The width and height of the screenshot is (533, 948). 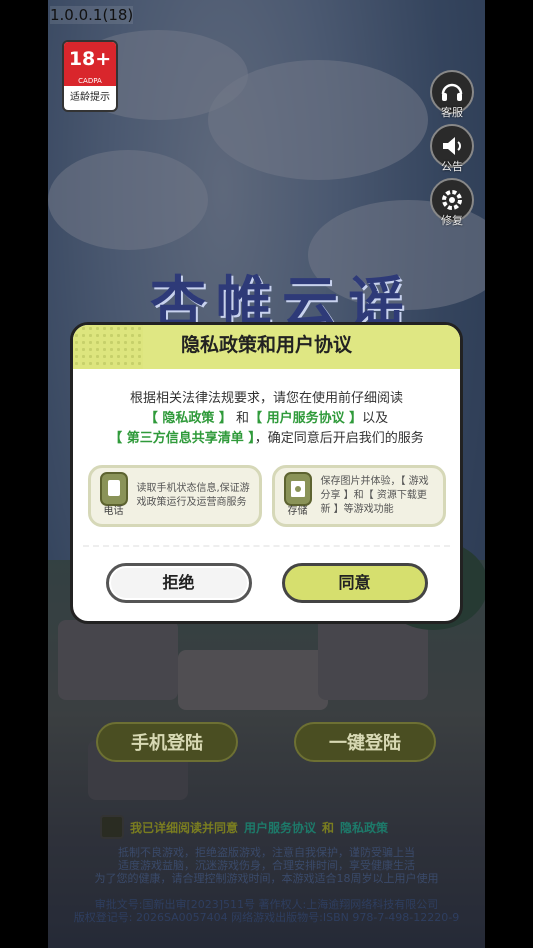 I want to click on customer-service-label: 客服, so click(x=452, y=112).